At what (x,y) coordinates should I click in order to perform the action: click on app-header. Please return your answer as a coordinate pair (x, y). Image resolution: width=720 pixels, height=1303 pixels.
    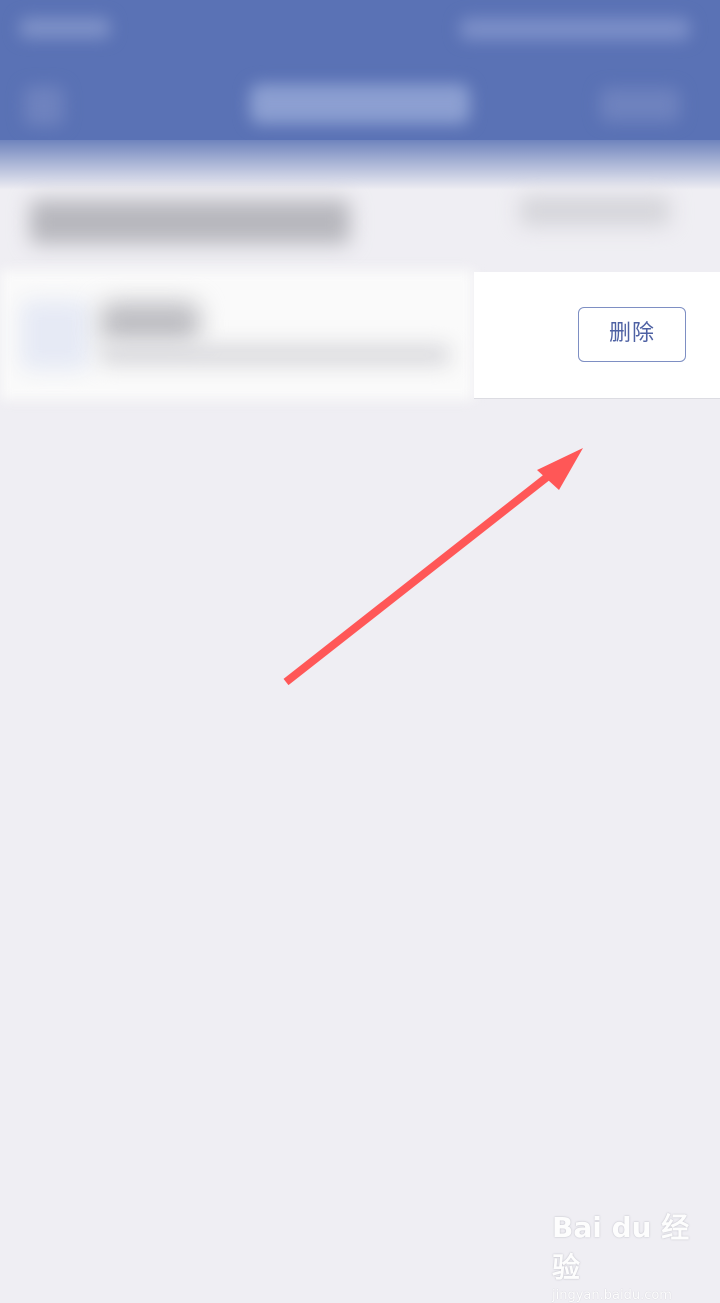
    Looking at the image, I should click on (360, 80).